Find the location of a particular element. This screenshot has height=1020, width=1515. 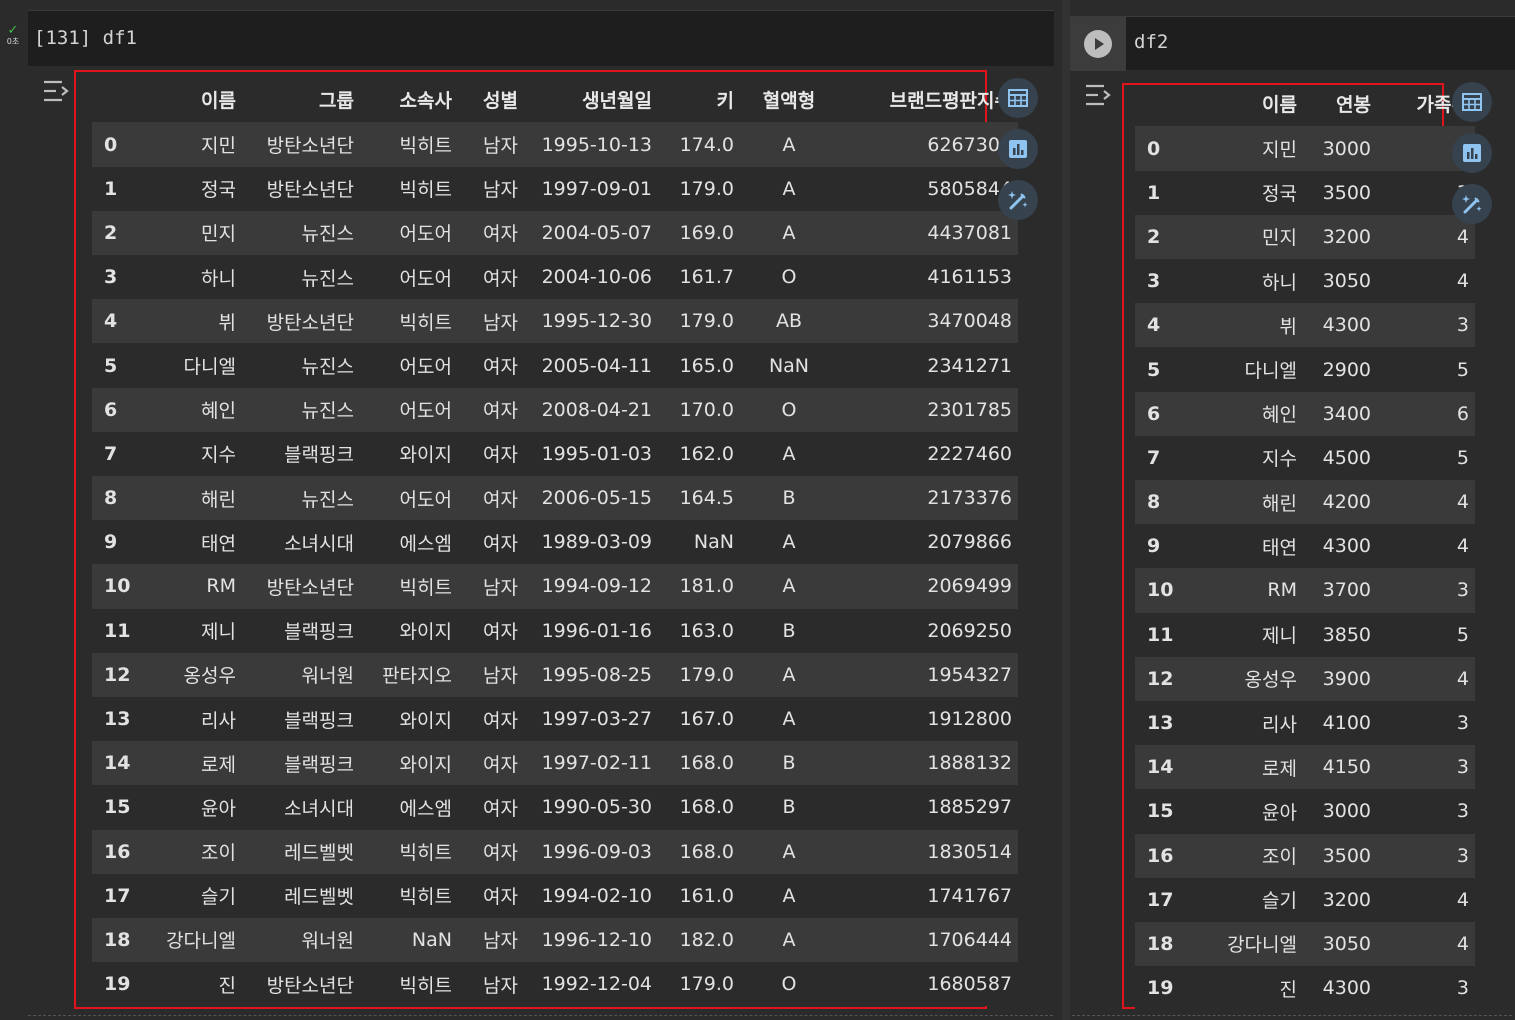

table-row: 8 해린 4200 4 is located at coordinates (1305, 502).